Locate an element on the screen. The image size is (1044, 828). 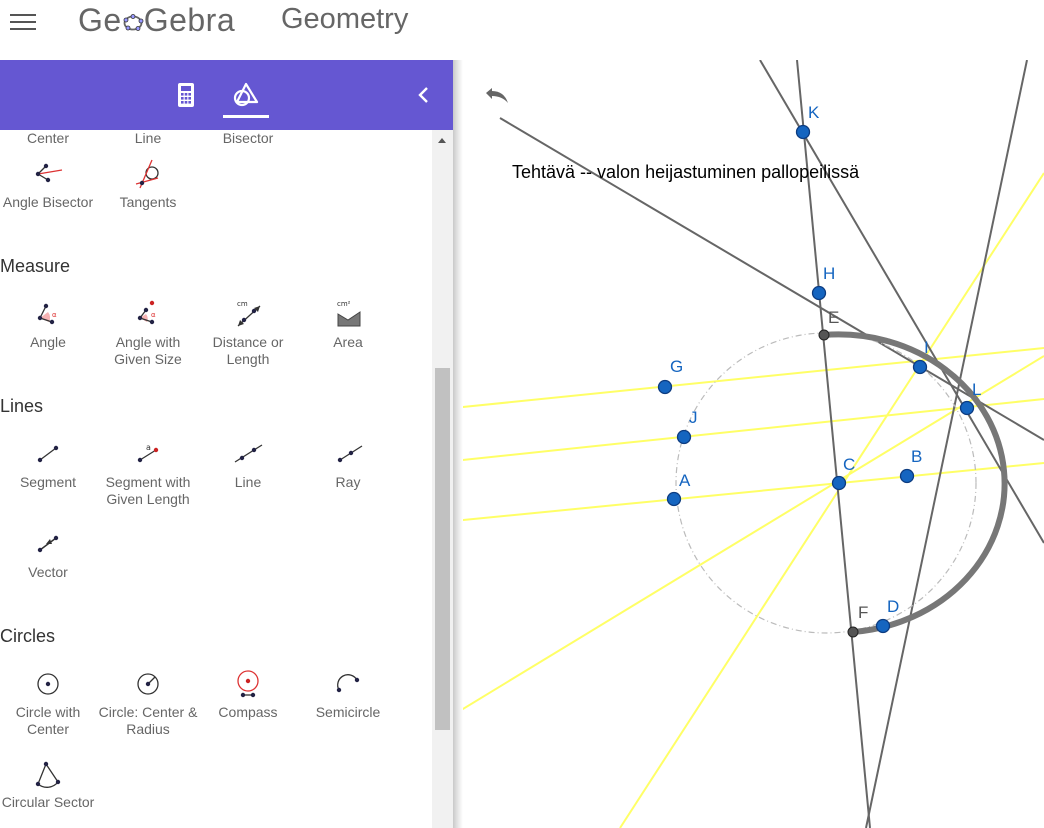
tool-semicircle: Semicircle is located at coordinates (348, 694).